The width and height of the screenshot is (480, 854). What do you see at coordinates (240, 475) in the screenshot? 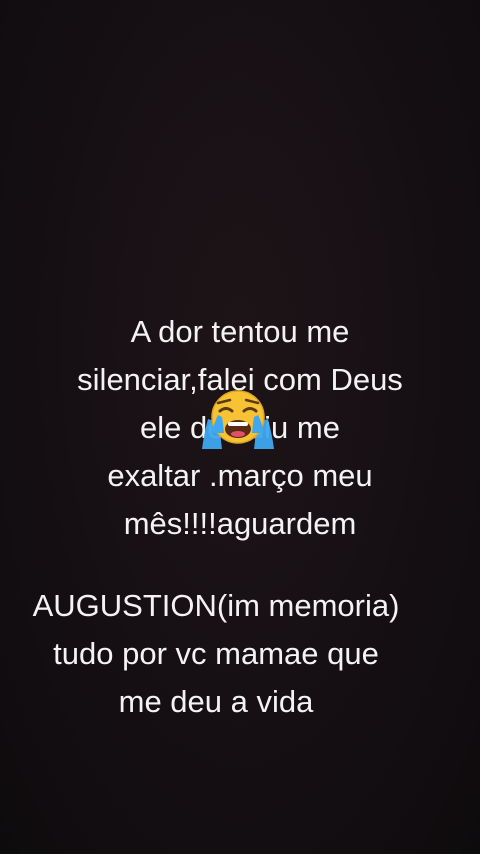
I see `caption-line: exaltar .março meu` at bounding box center [240, 475].